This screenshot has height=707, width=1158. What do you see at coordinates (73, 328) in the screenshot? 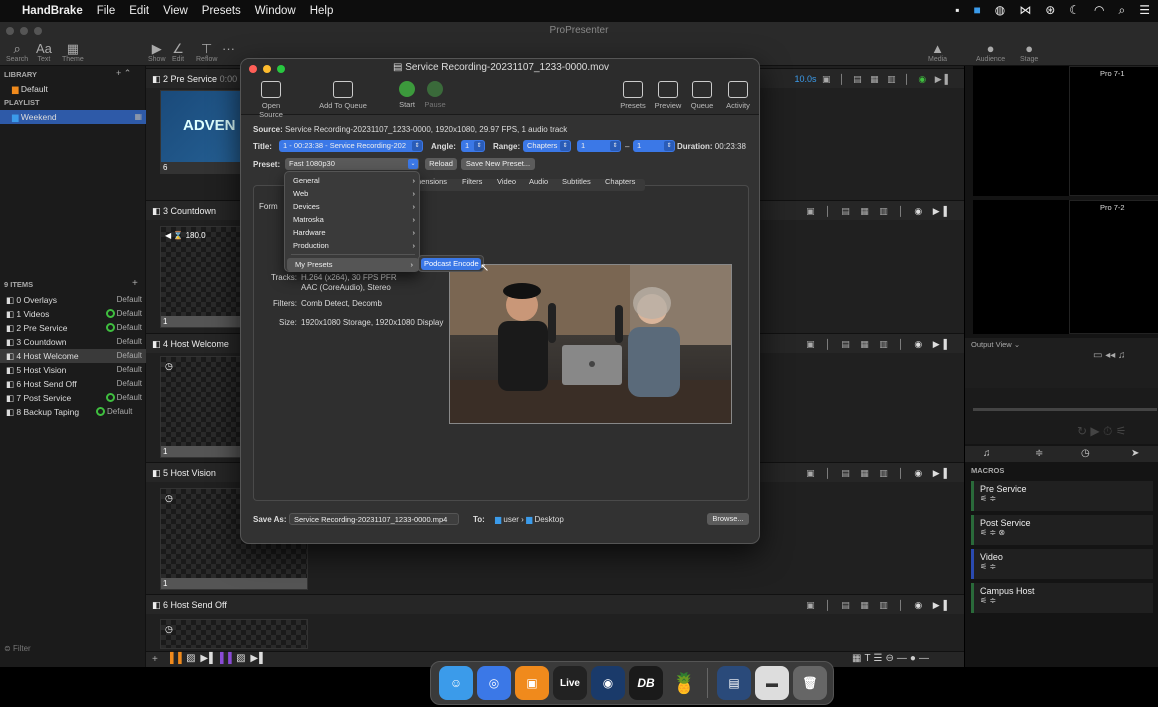
I see `sidebar-item-pre-service: ◧ 2 Pre Service Default` at bounding box center [73, 328].